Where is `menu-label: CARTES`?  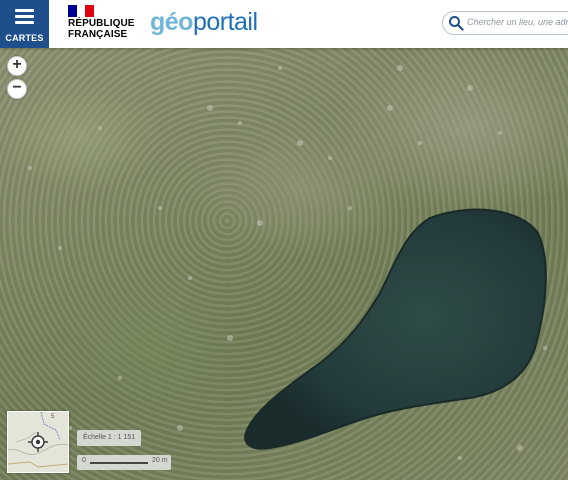
menu-label: CARTES is located at coordinates (24, 38).